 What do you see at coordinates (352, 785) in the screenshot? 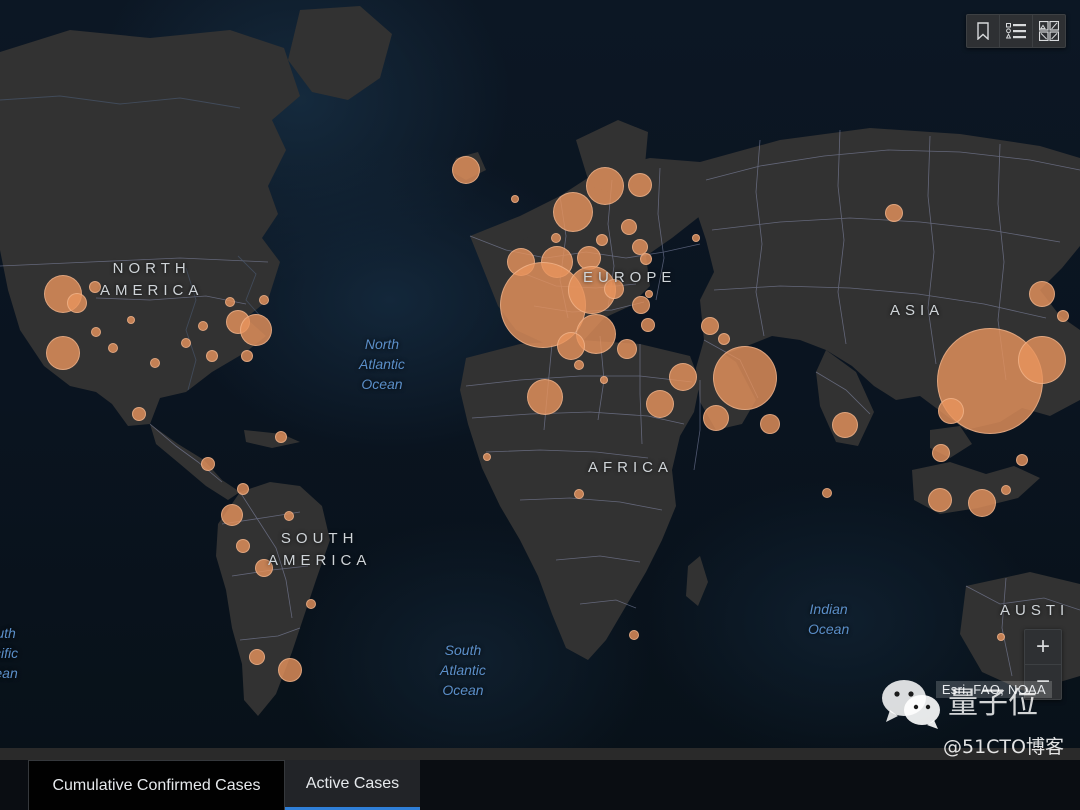
I see `tab-active-cases: Active Cases` at bounding box center [352, 785].